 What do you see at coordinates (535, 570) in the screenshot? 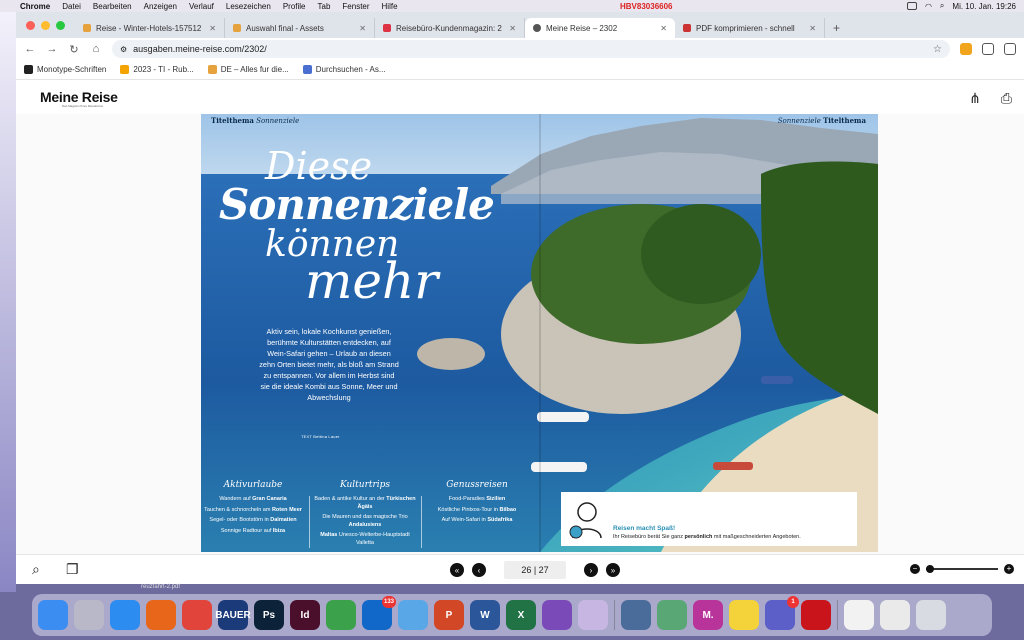
I see `page-indicator: 26 | 27` at bounding box center [535, 570].